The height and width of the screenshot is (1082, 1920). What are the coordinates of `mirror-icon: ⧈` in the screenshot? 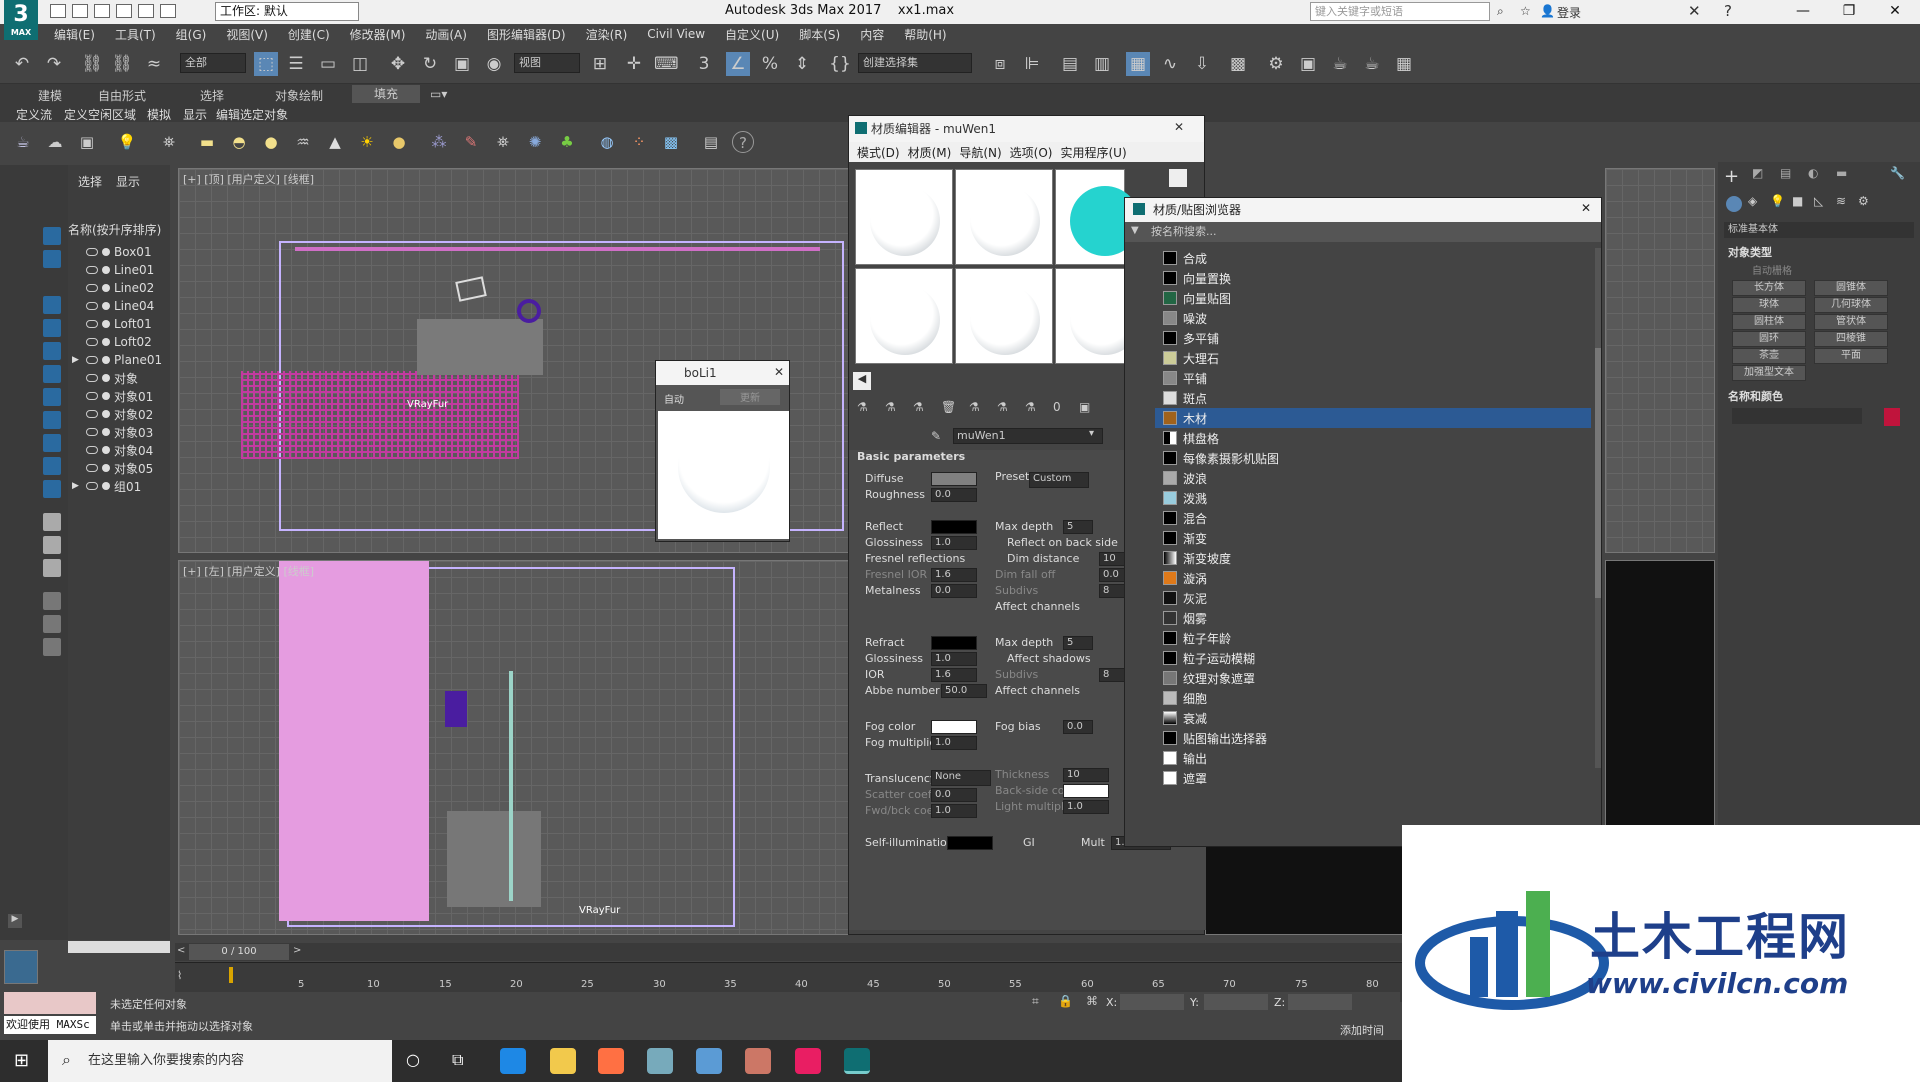 It's located at (1000, 64).